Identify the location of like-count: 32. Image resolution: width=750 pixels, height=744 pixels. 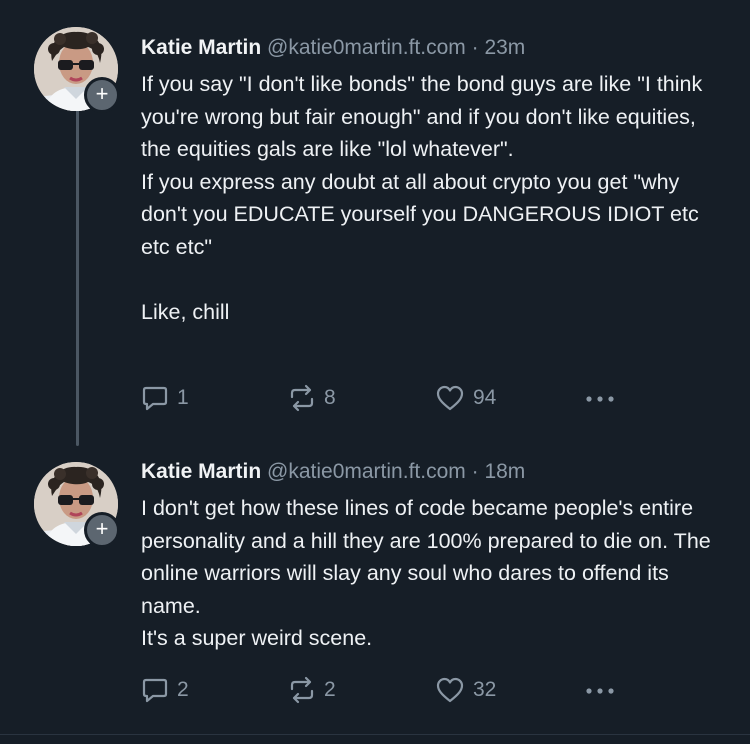
(485, 689).